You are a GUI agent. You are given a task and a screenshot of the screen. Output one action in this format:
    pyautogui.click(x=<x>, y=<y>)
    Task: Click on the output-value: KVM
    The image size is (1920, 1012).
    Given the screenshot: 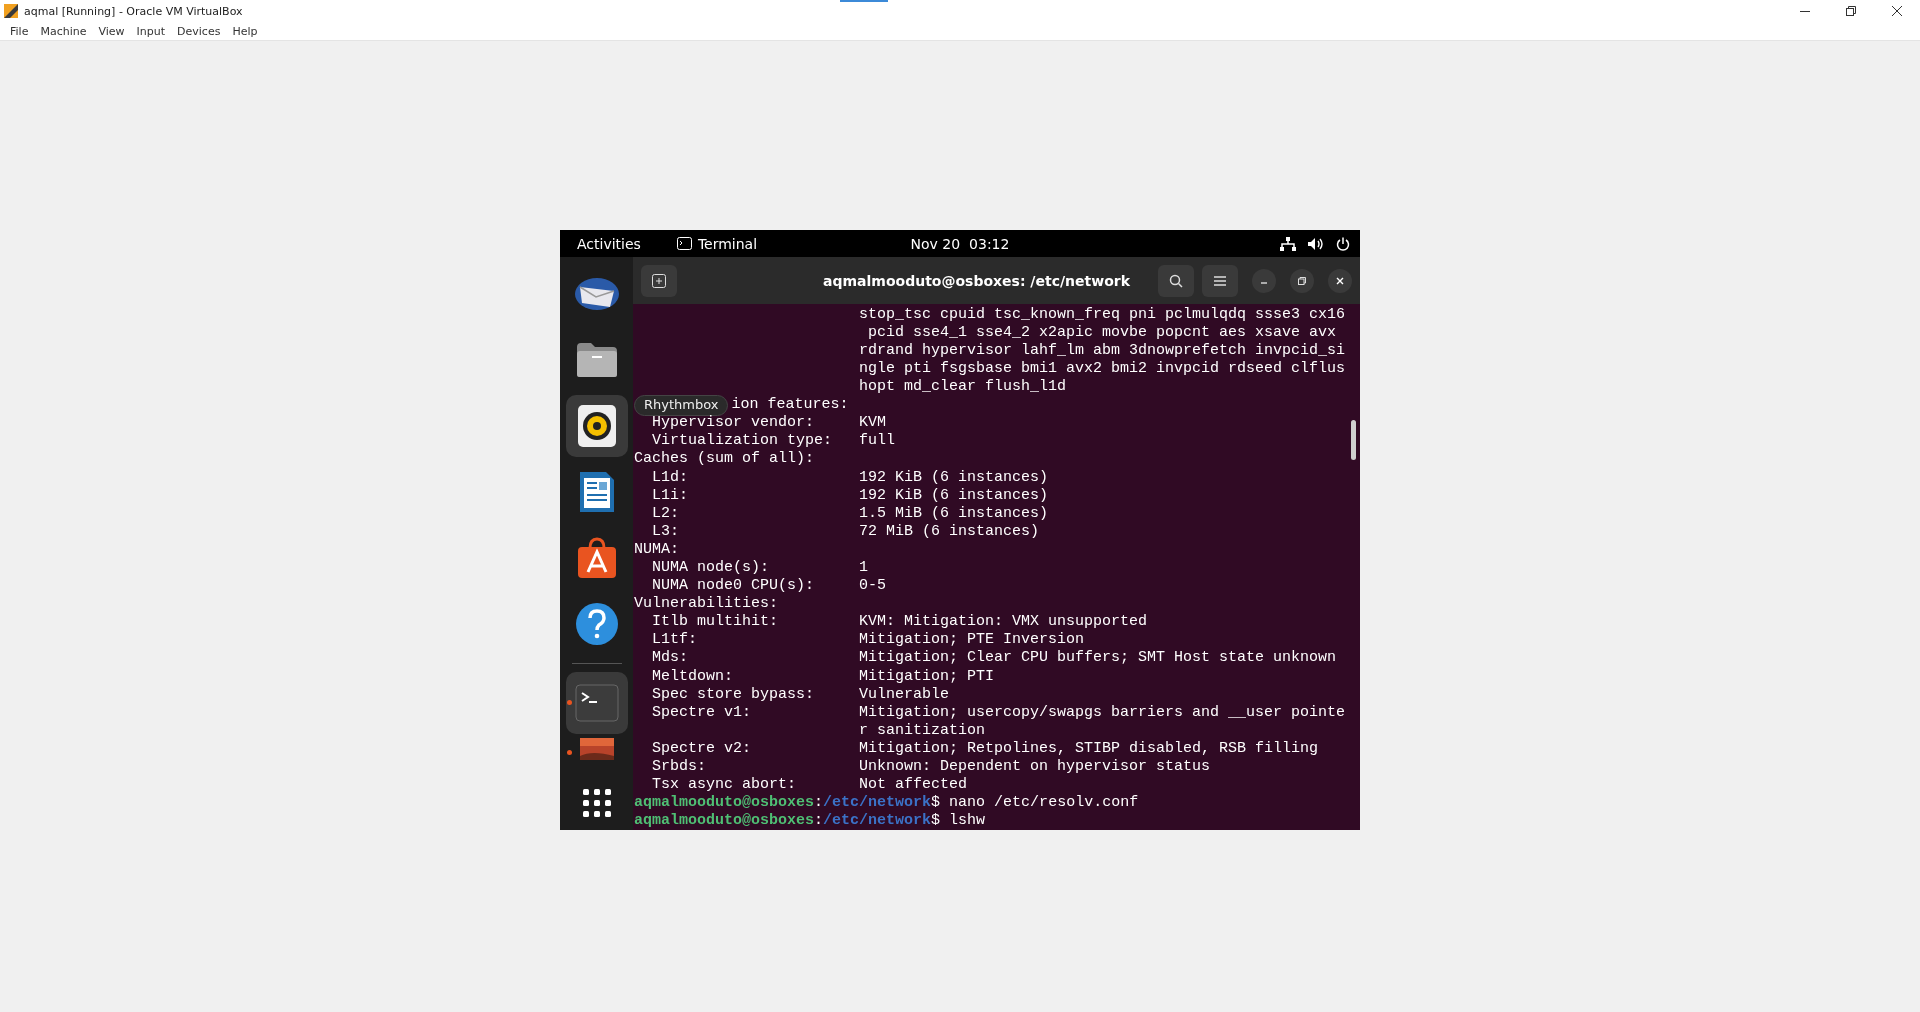 What is the action you would take?
    pyautogui.click(x=872, y=423)
    